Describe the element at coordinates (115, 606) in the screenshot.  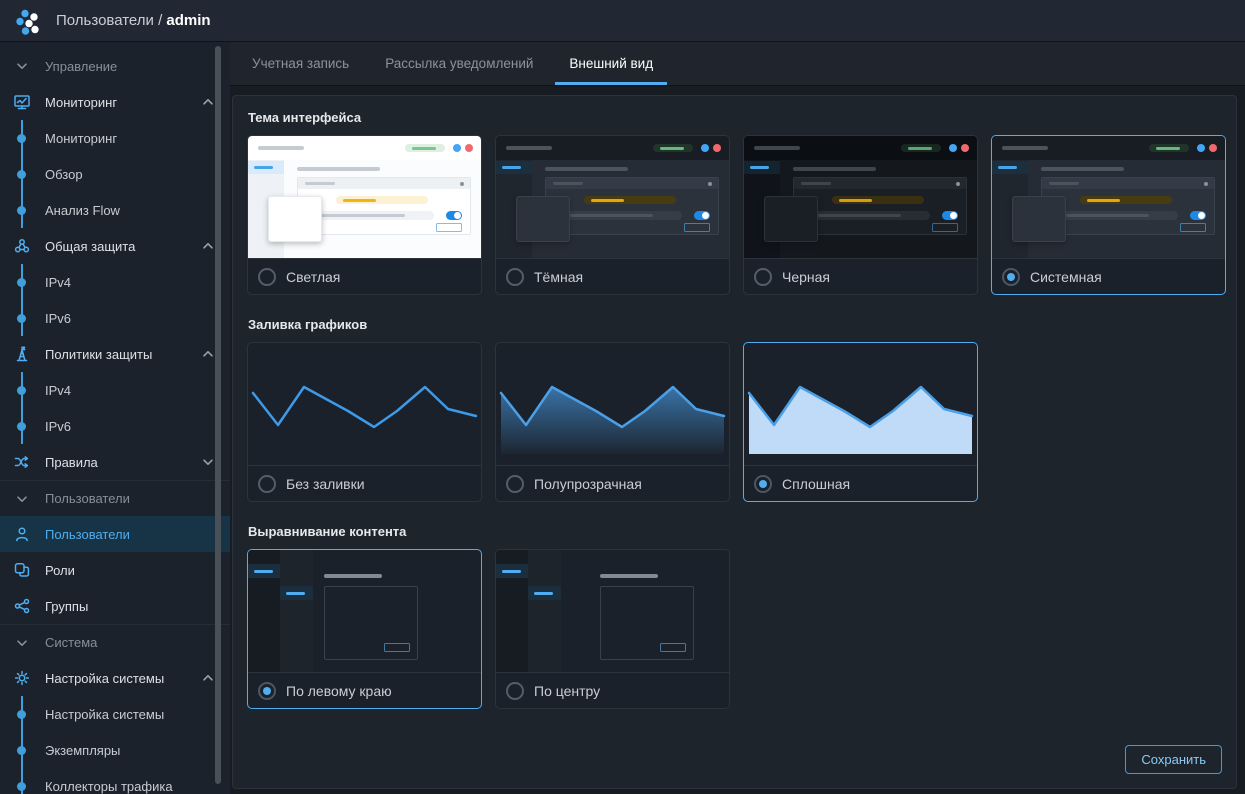
I see `sidebar-item-группы: Группы` at that location.